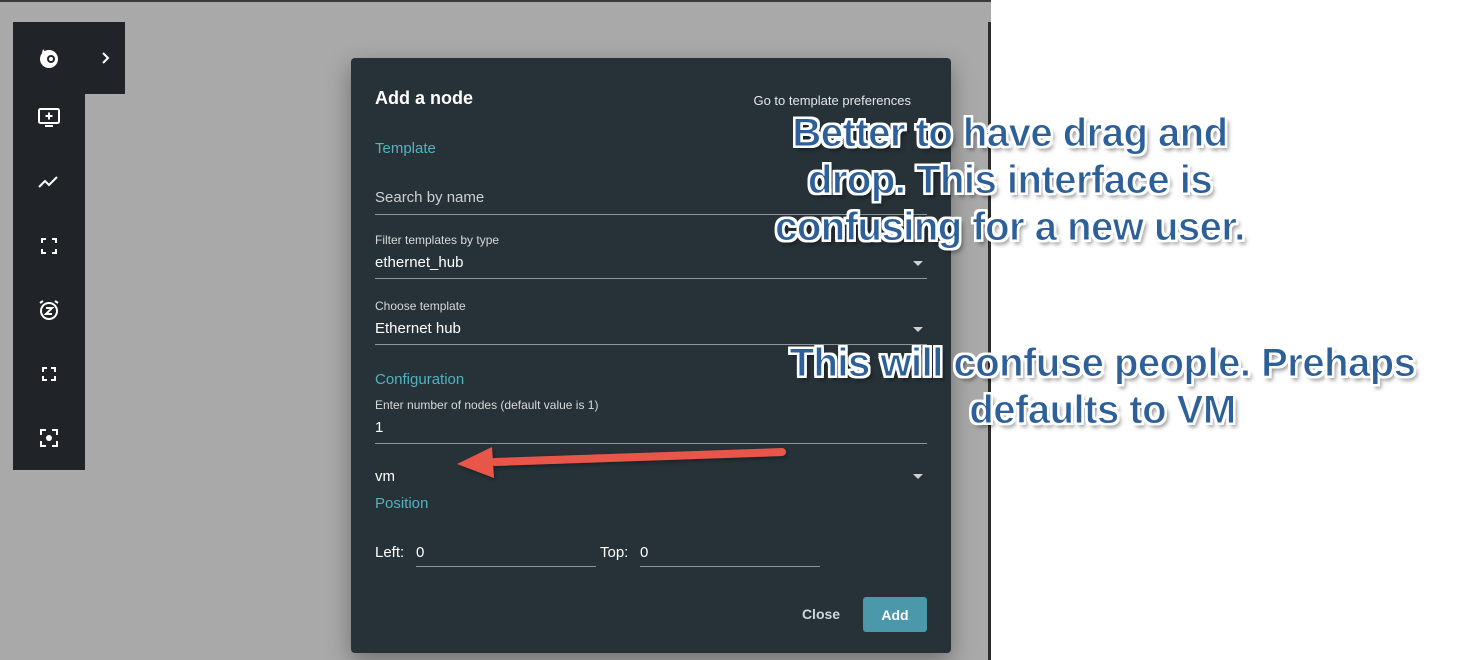 This screenshot has height=660, width=1462. I want to click on left-label: Left:, so click(390, 552).